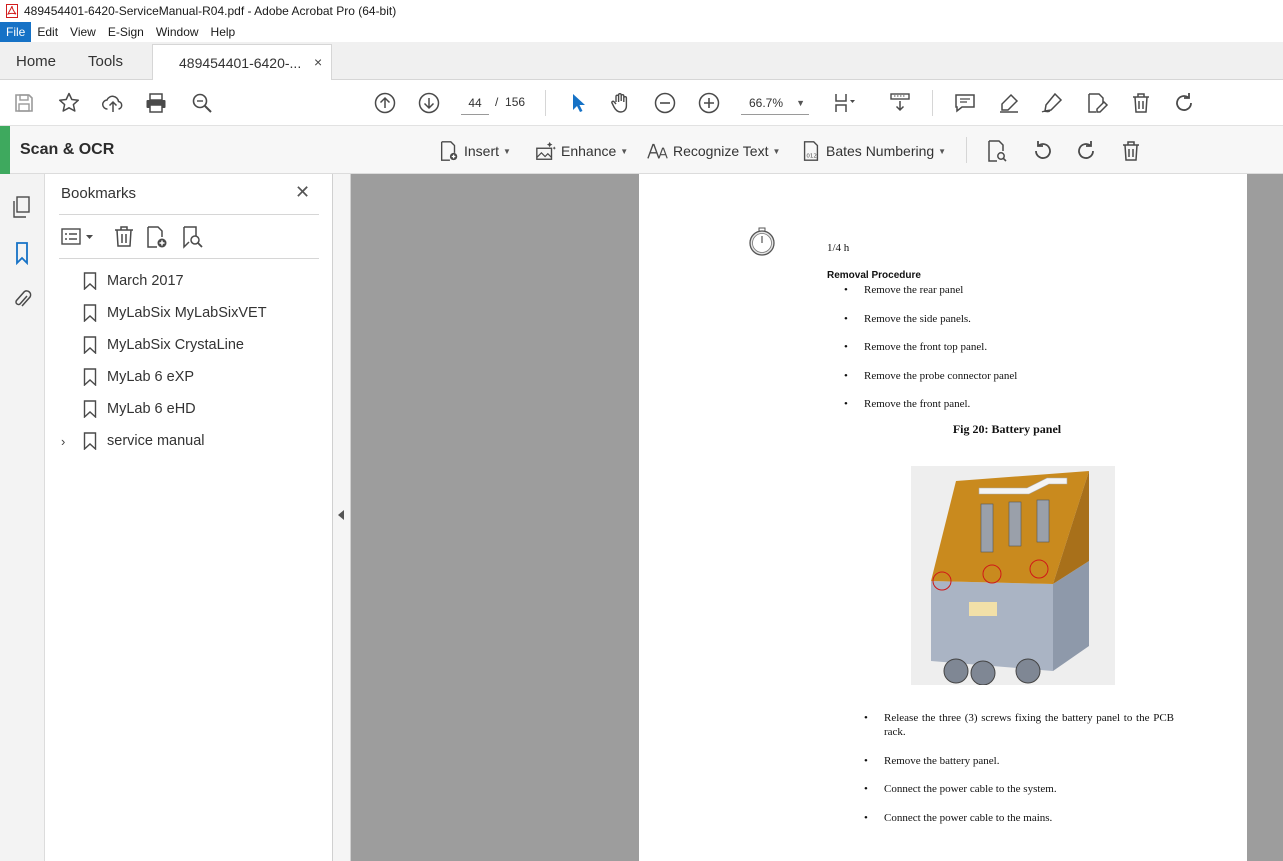 The height and width of the screenshot is (861, 1283). I want to click on menu-file: File, so click(16, 32).